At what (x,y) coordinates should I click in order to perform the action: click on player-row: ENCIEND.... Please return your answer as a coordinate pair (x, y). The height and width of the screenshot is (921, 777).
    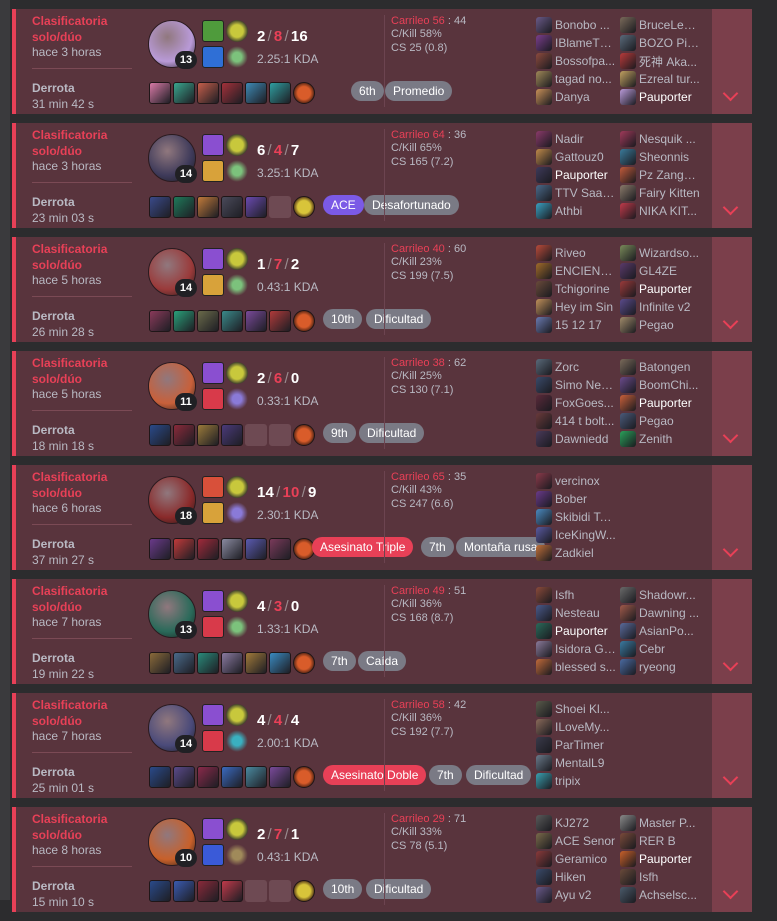
    Looking at the image, I should click on (576, 271).